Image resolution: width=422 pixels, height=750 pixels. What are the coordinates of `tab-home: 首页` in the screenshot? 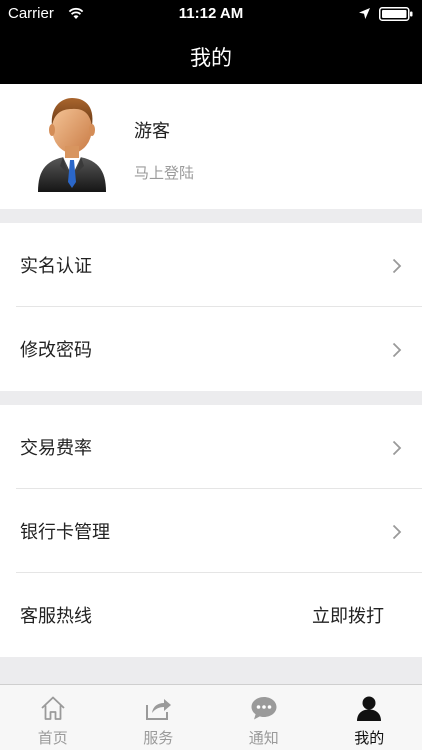 It's located at (53, 717).